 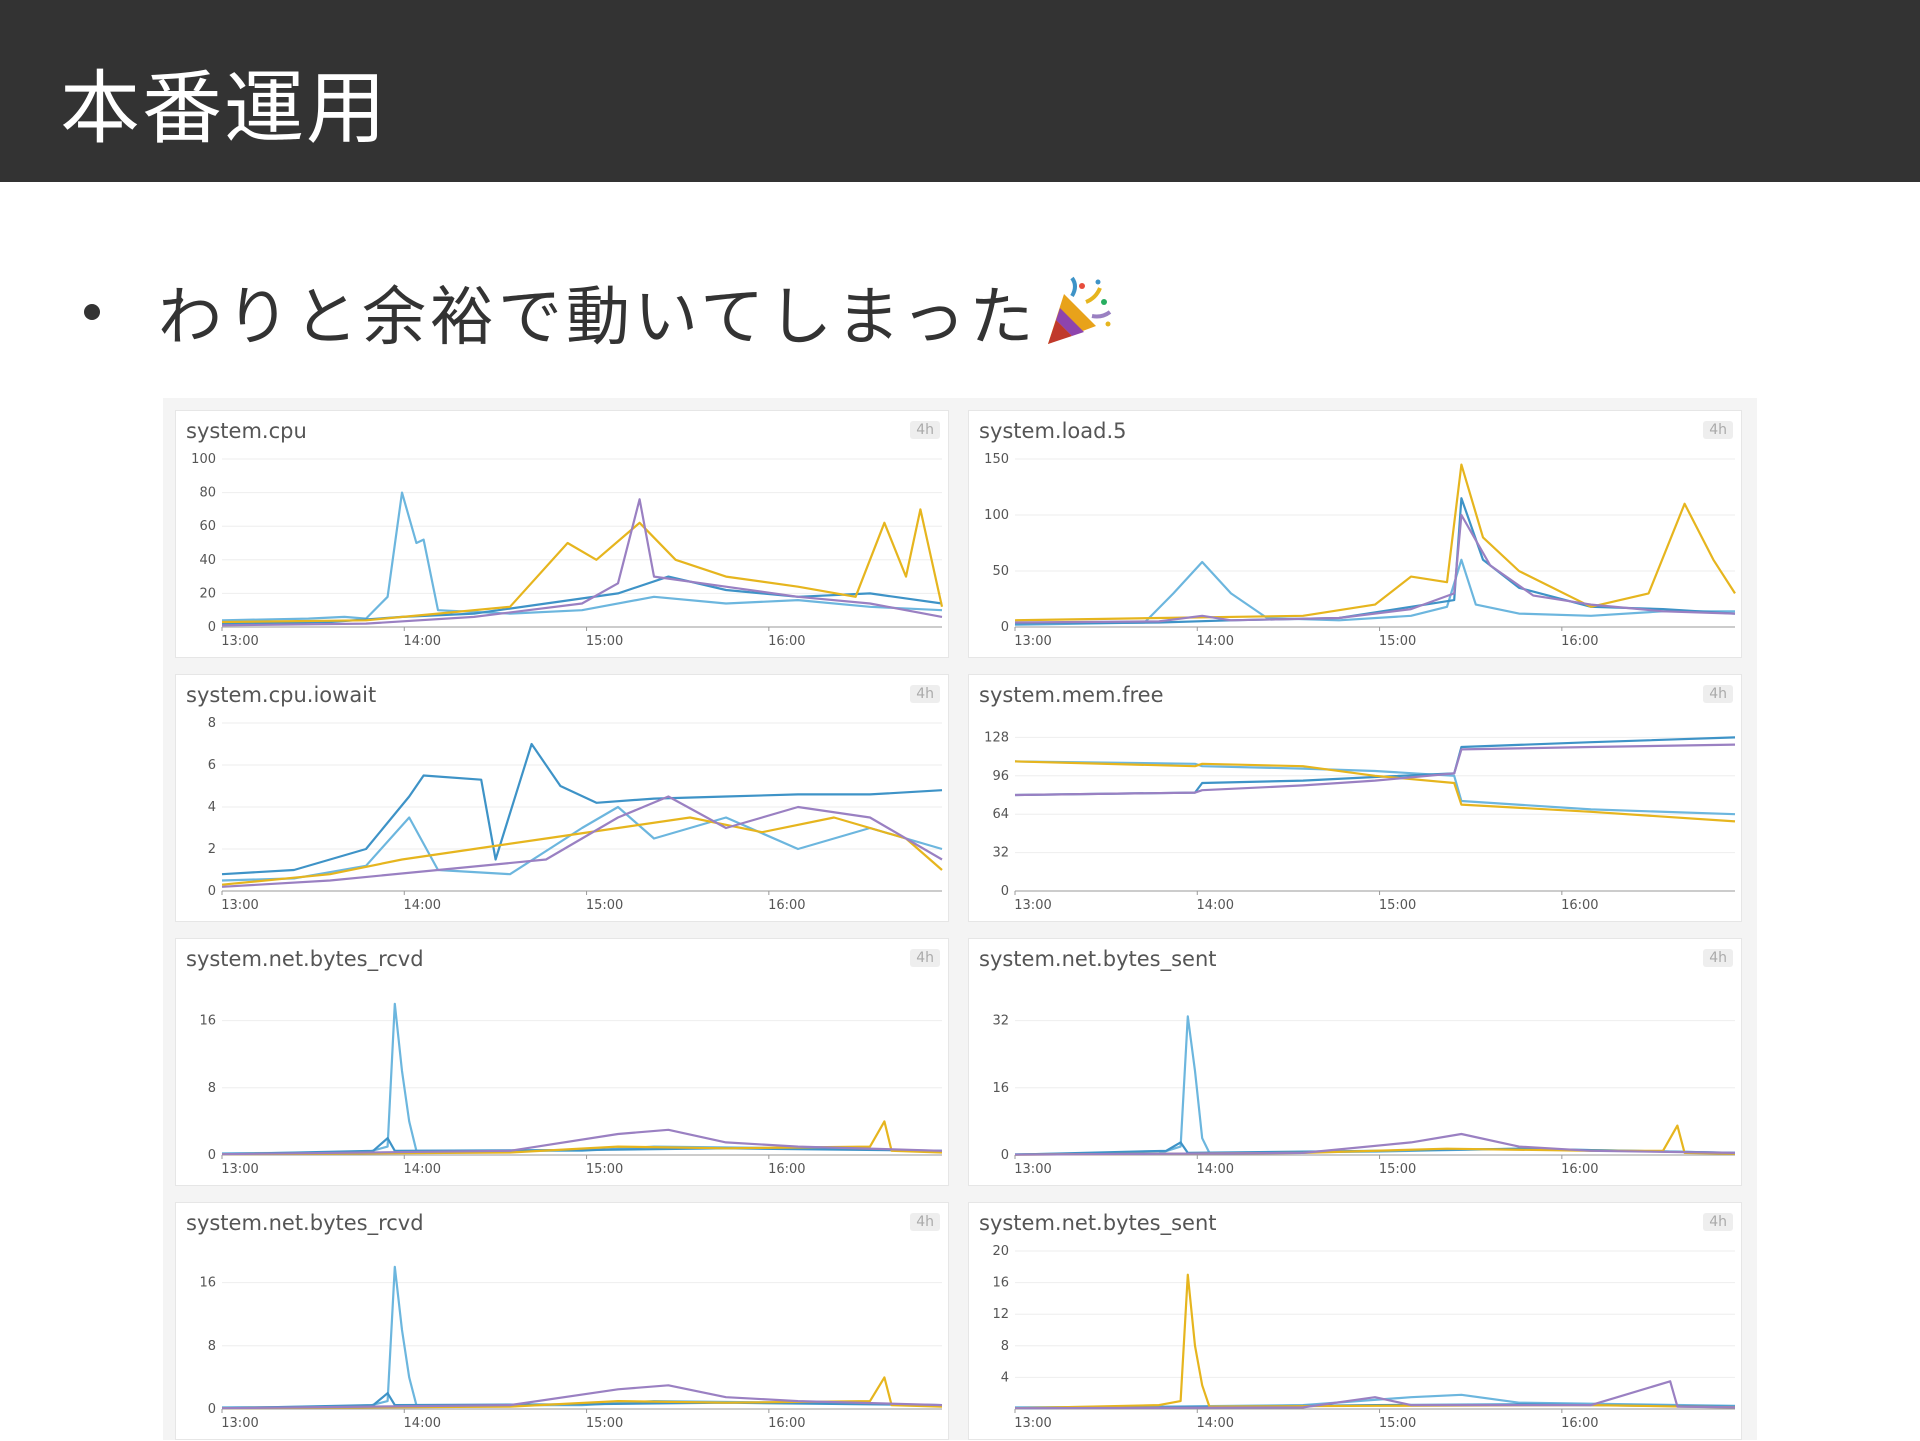 I want to click on chart-svg: 0 2 4 6 8 13:00 14:00 15:00 16:00, so click(x=575, y=814).